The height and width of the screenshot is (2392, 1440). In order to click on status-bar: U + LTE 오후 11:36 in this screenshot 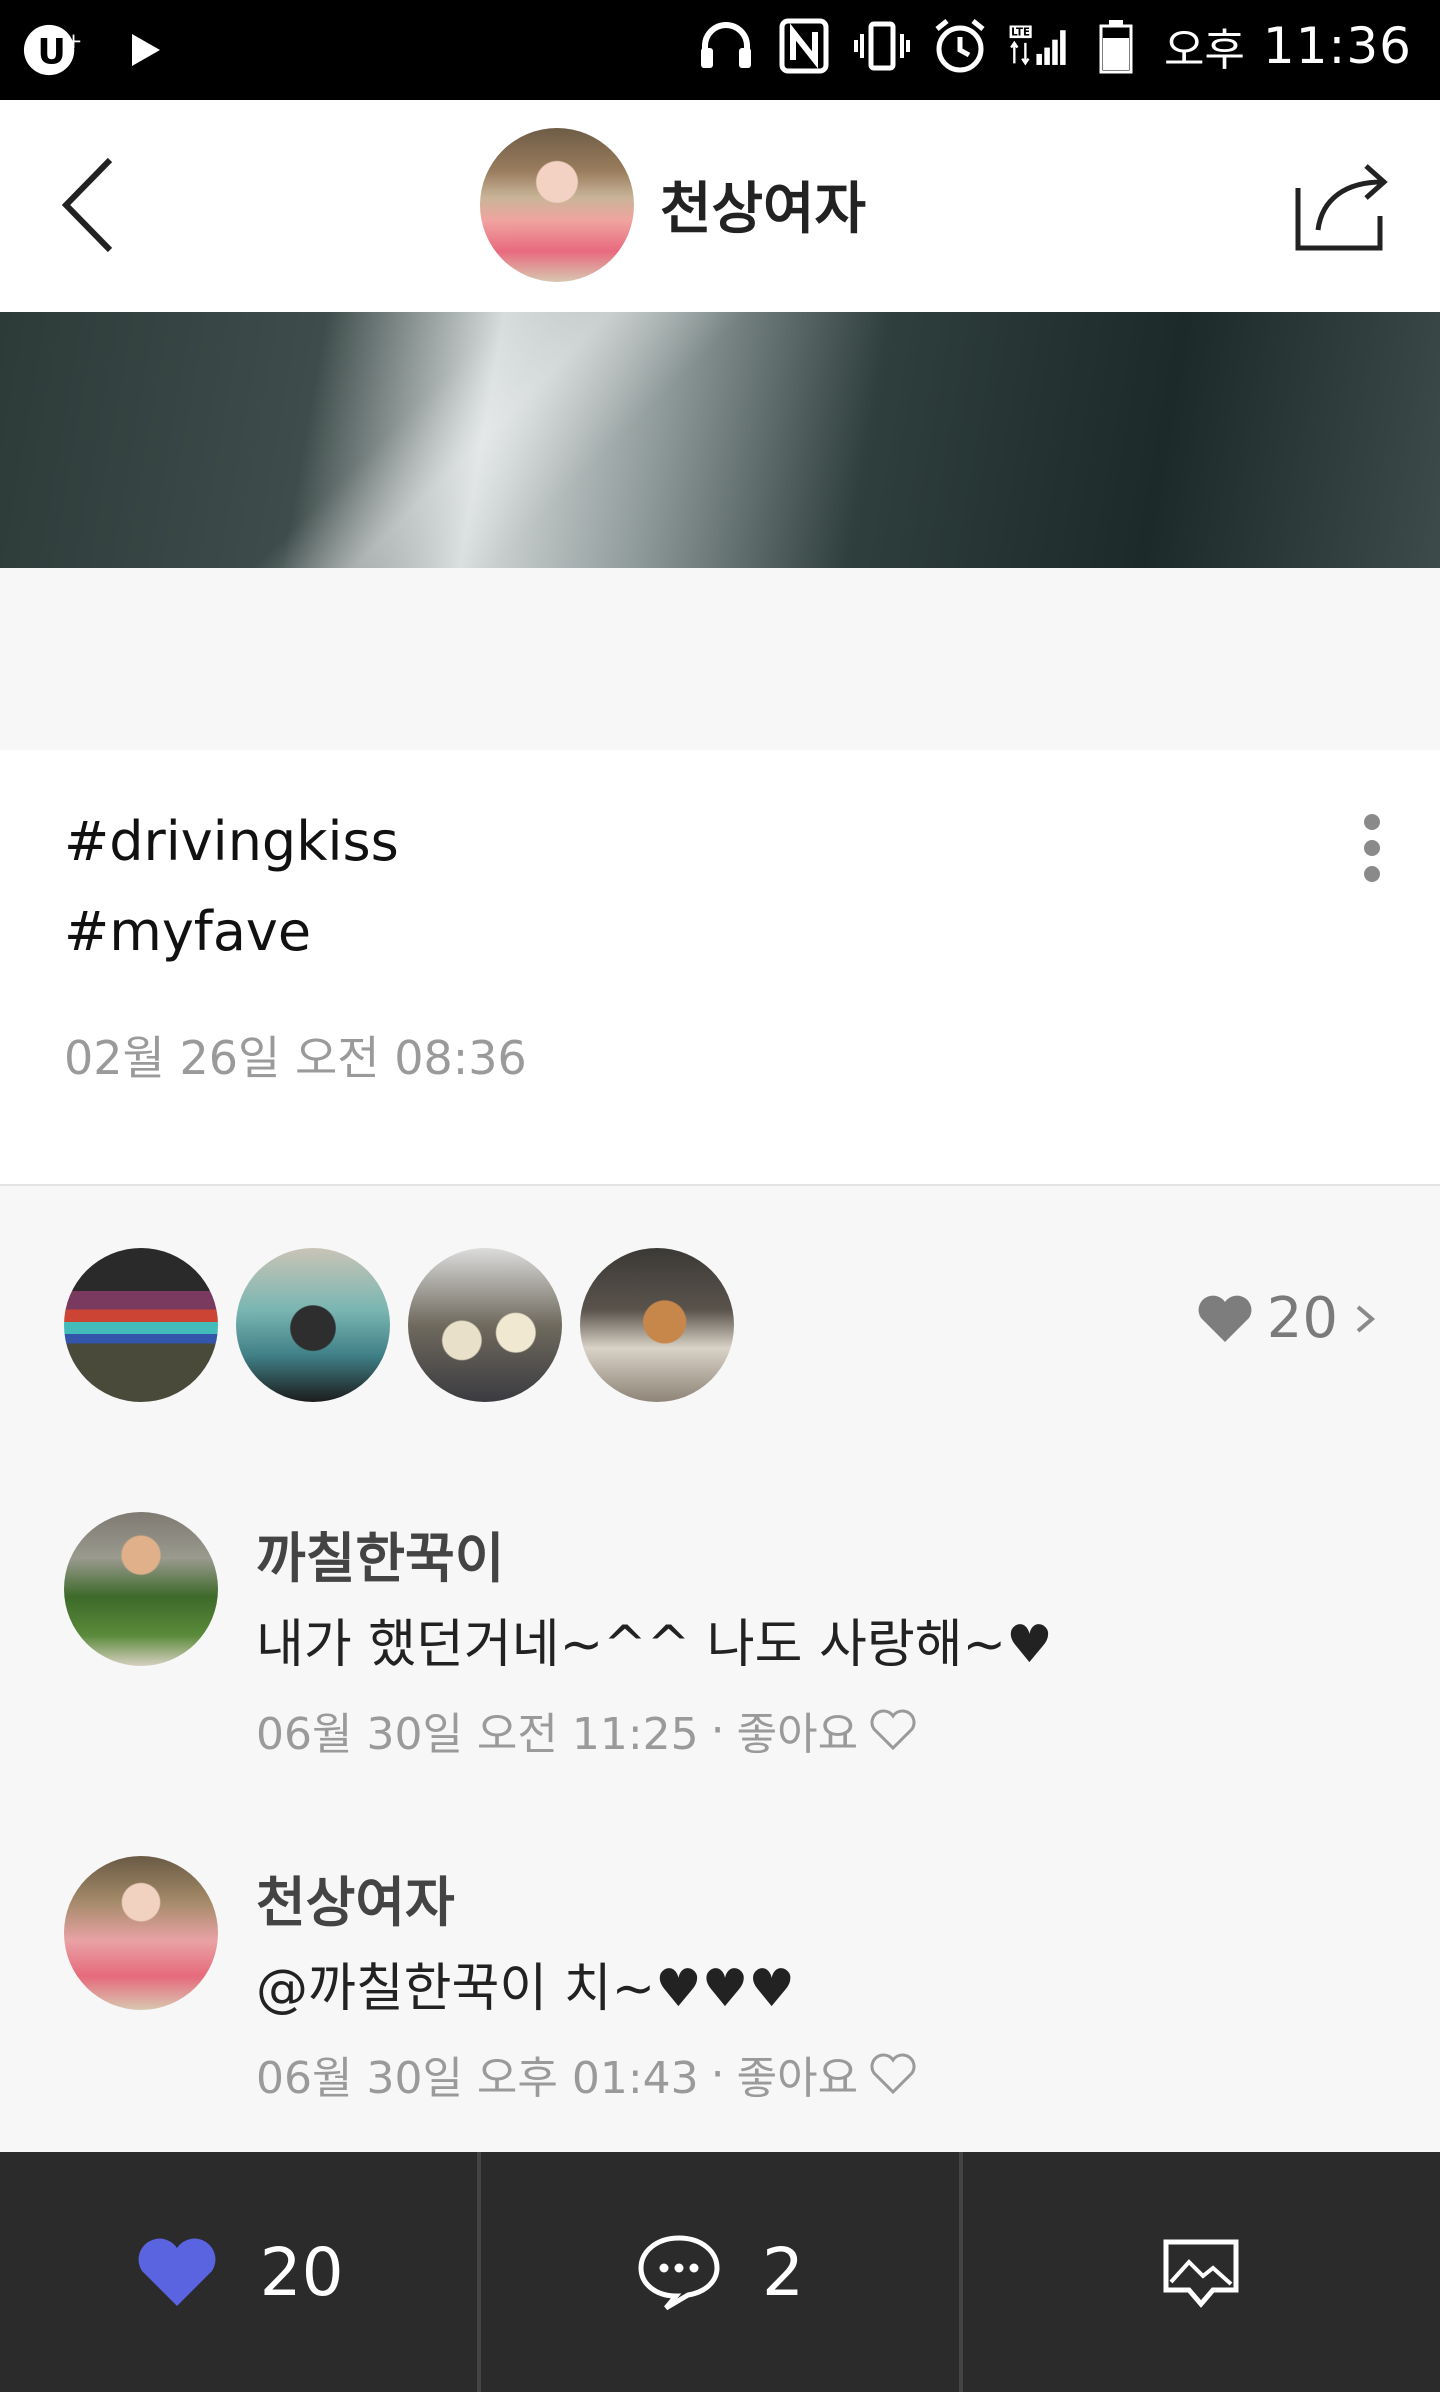, I will do `click(720, 50)`.